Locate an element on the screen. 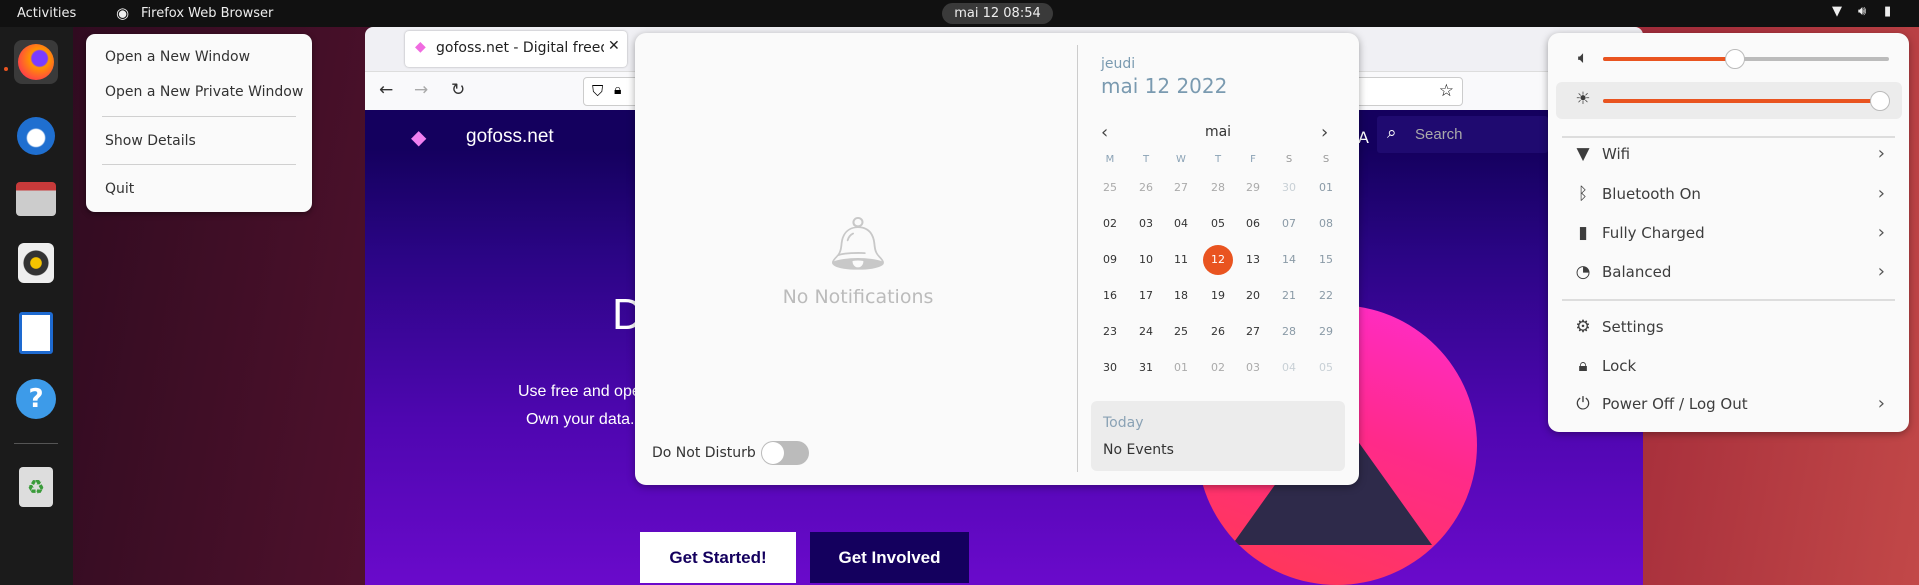 This screenshot has height=585, width=1919. search-box: ⌕ Search is located at coordinates (1462, 134).